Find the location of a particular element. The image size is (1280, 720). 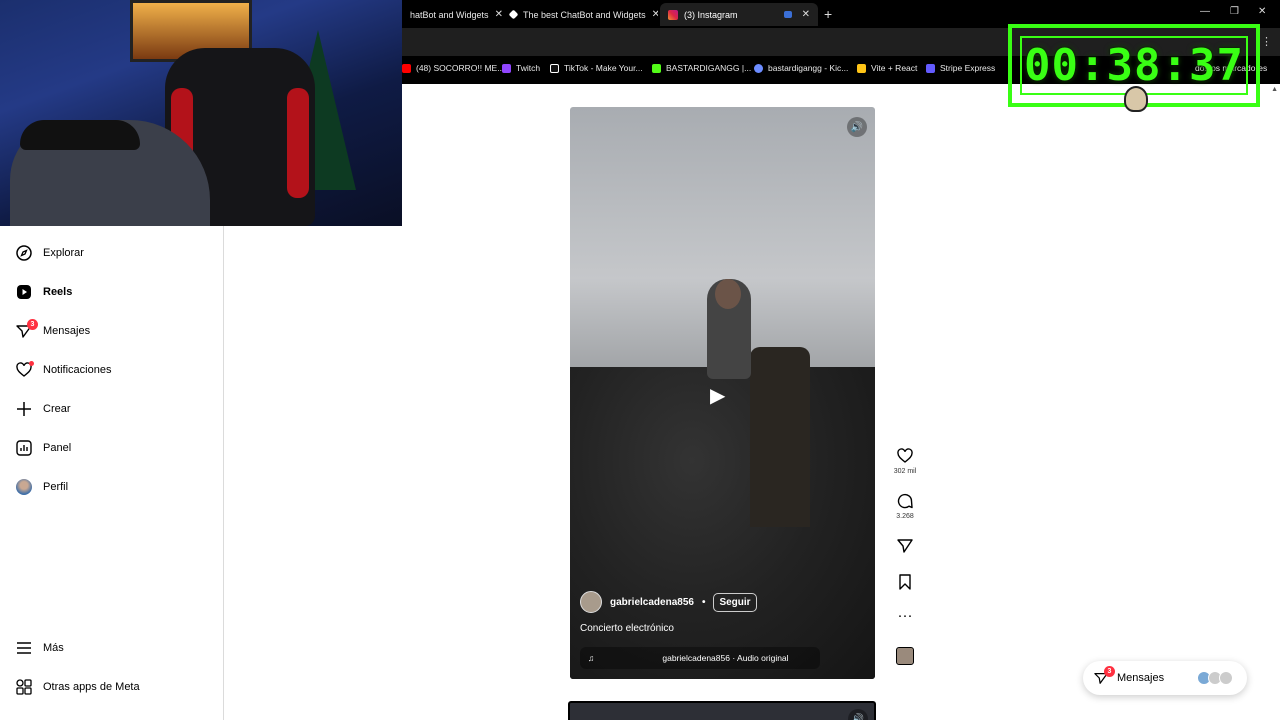

notification-dot is located at coordinates (31, 363).